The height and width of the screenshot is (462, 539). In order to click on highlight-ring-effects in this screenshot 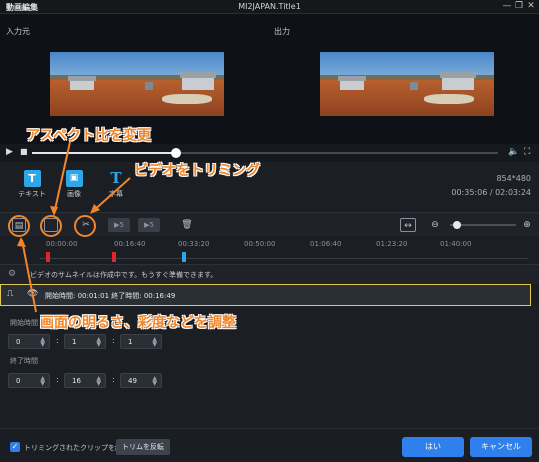, I will do `click(19, 226)`.